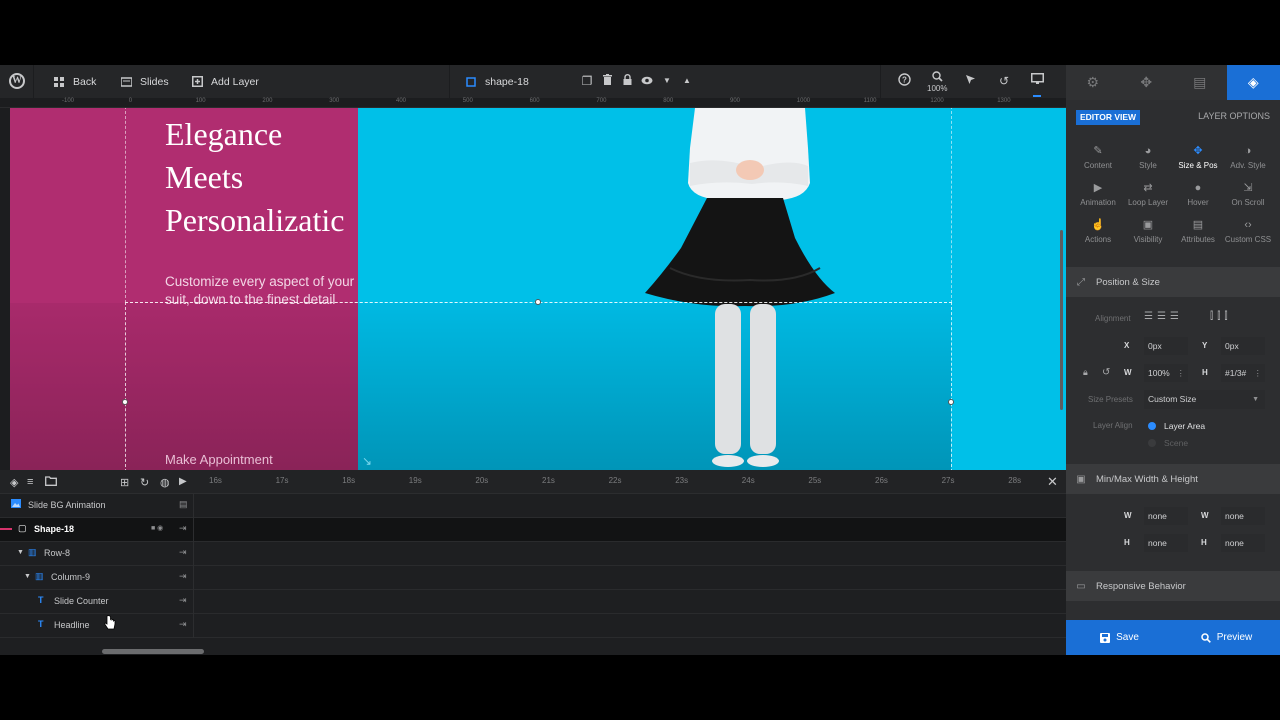 The height and width of the screenshot is (720, 1280). I want to click on globe-icon: ◍, so click(165, 482).